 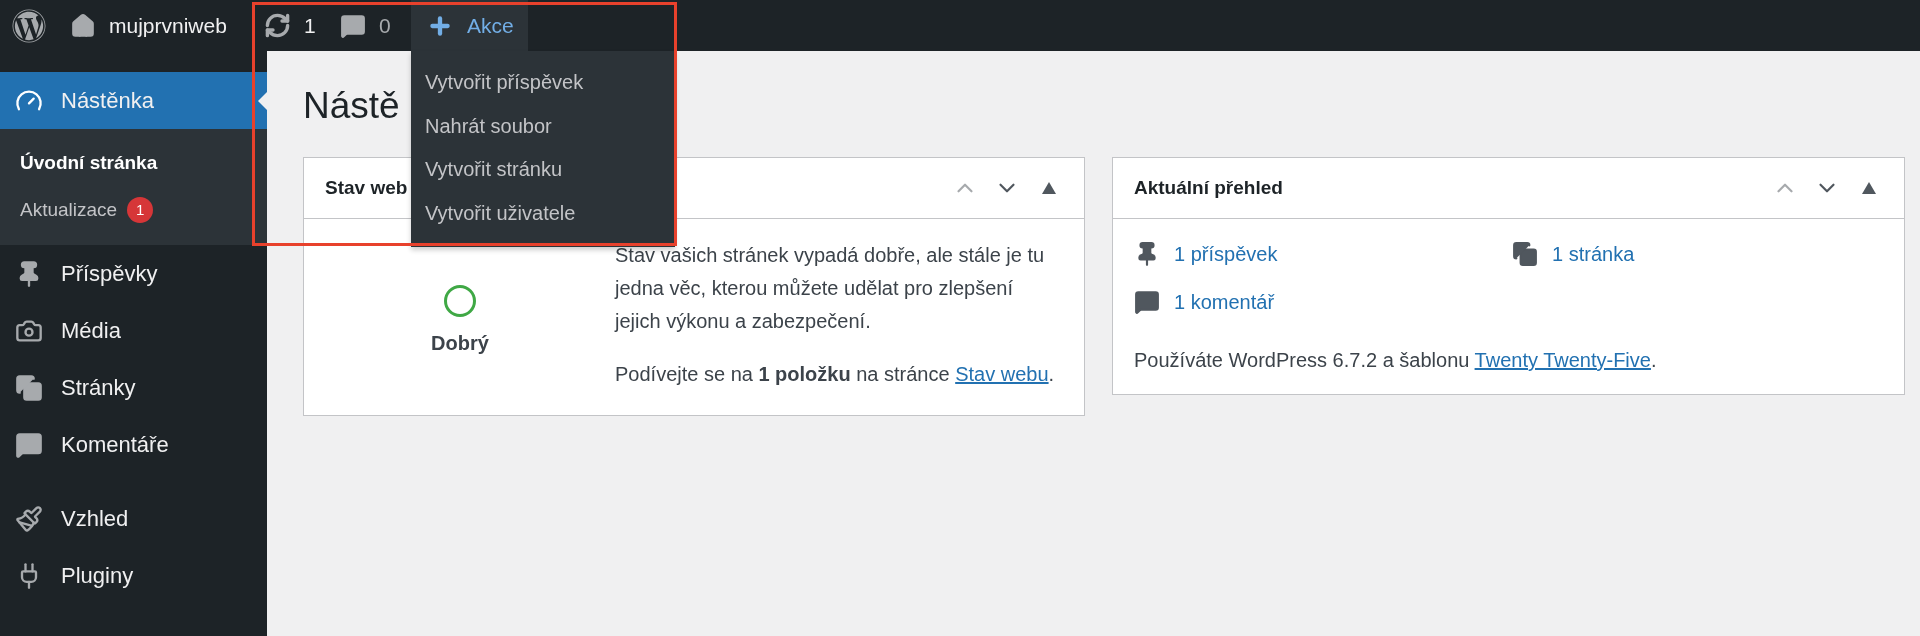 What do you see at coordinates (1323, 254) in the screenshot?
I see `glance-link: 1 příspěvek` at bounding box center [1323, 254].